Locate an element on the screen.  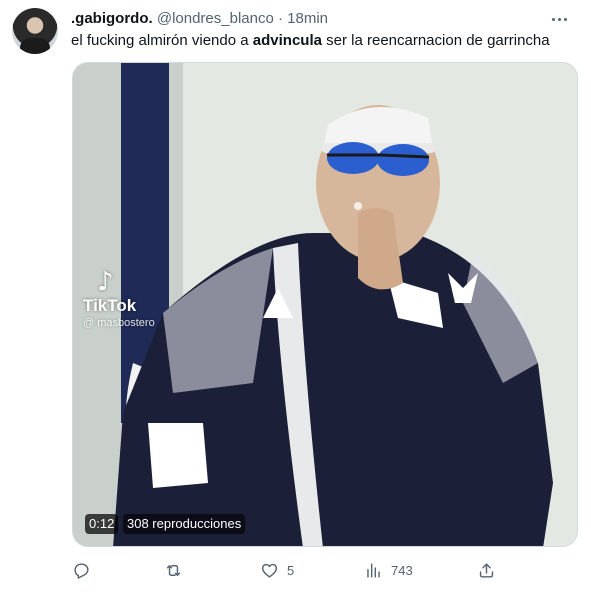
tweet-header: .gabigordo. @londres_blanco · 18min is located at coordinates (323, 19).